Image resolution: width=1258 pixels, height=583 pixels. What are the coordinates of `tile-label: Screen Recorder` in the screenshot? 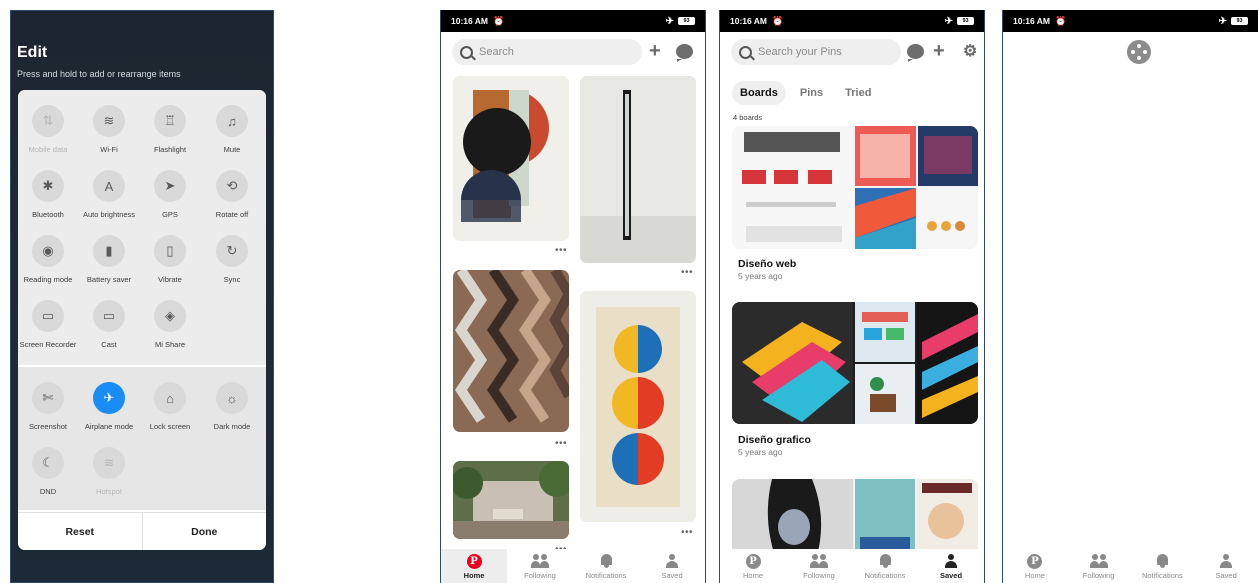 It's located at (48, 344).